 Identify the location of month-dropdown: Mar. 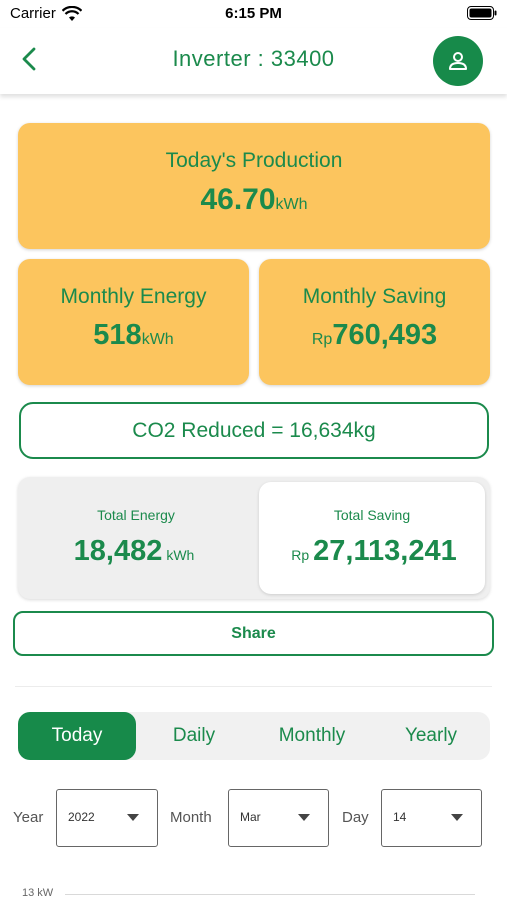
(278, 818).